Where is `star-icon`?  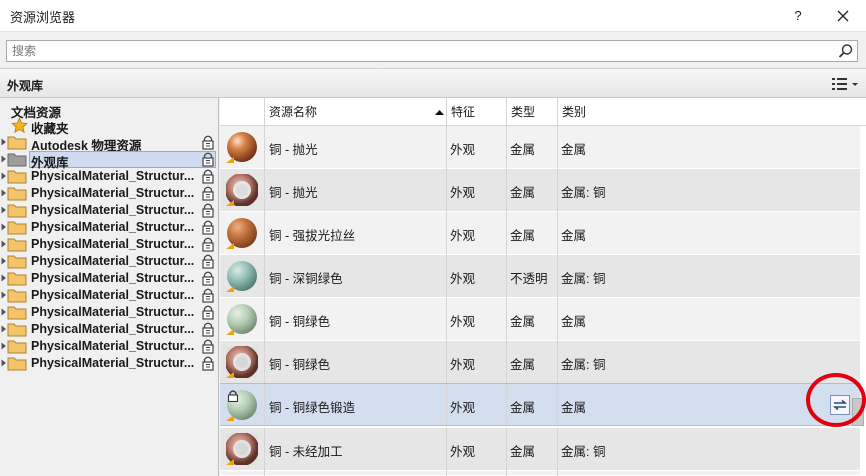
star-icon is located at coordinates (19, 125).